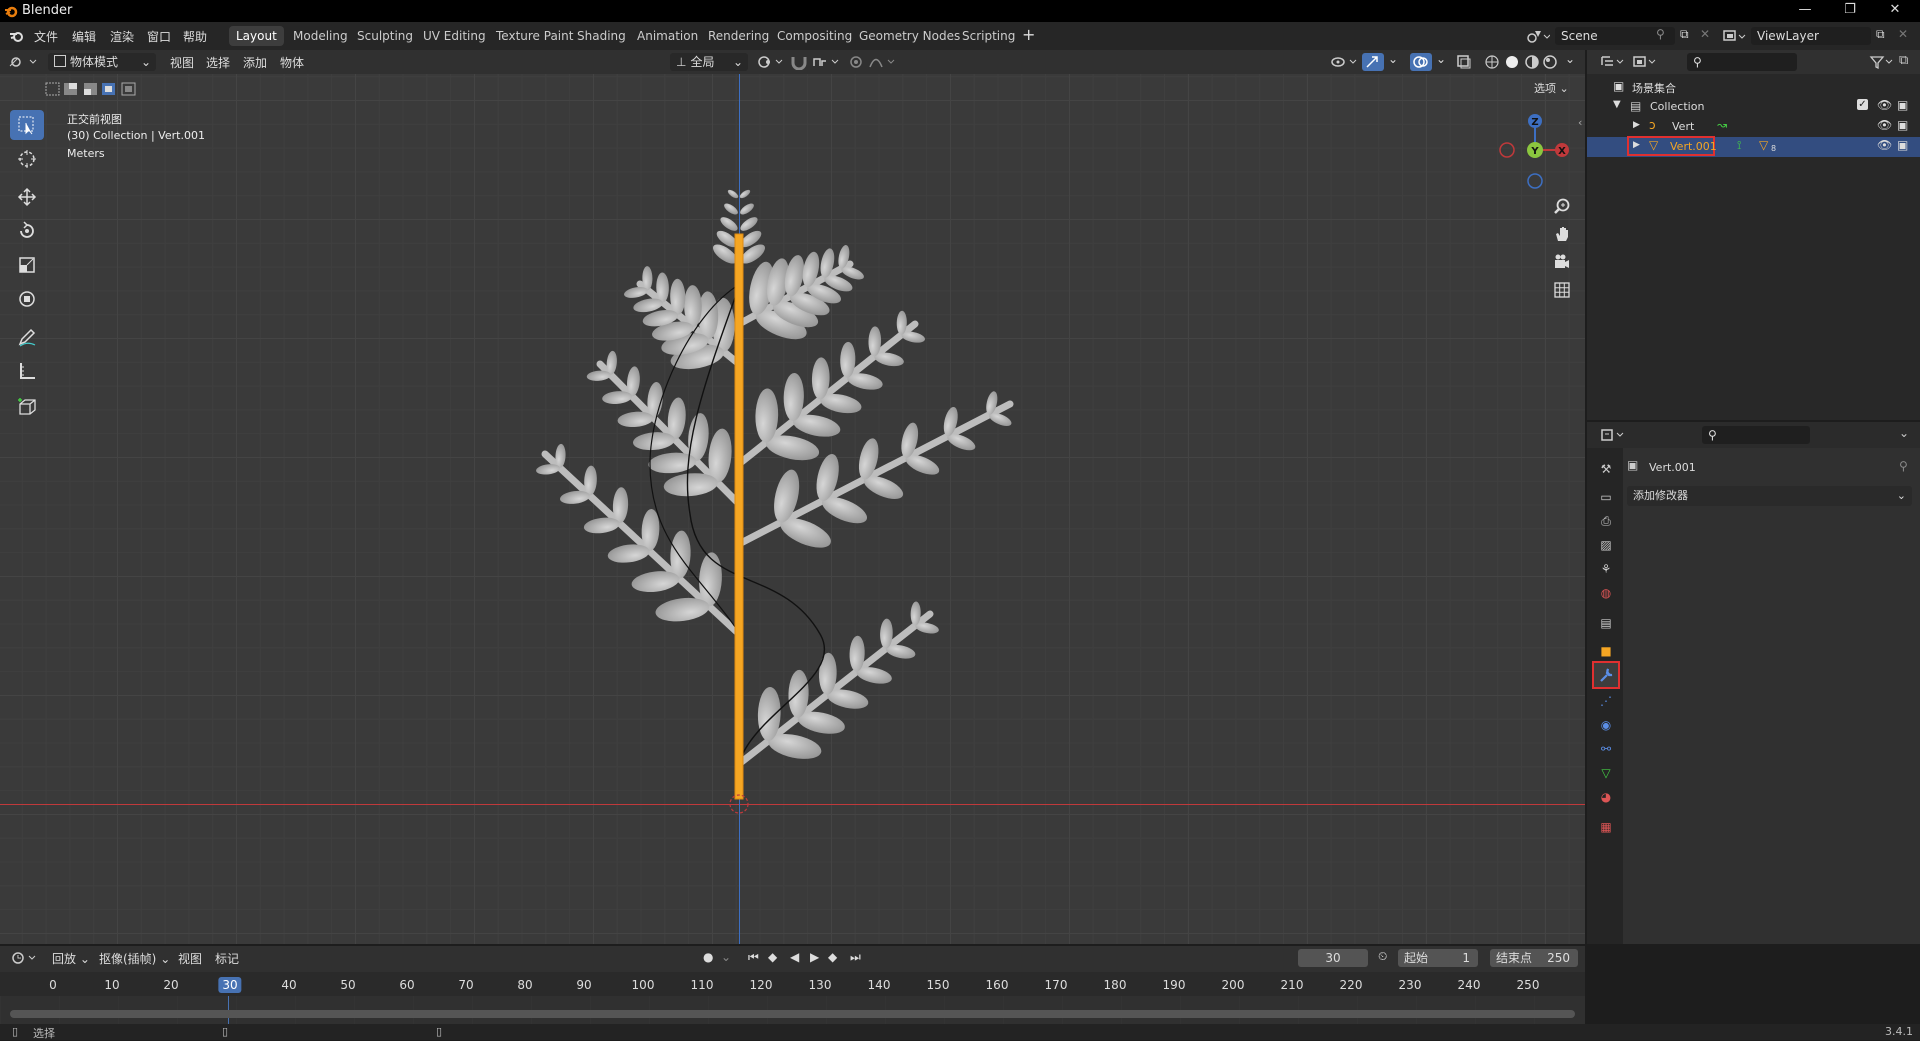 This screenshot has width=1920, height=1041. What do you see at coordinates (1734, 36) in the screenshot?
I see `view-layer-icon` at bounding box center [1734, 36].